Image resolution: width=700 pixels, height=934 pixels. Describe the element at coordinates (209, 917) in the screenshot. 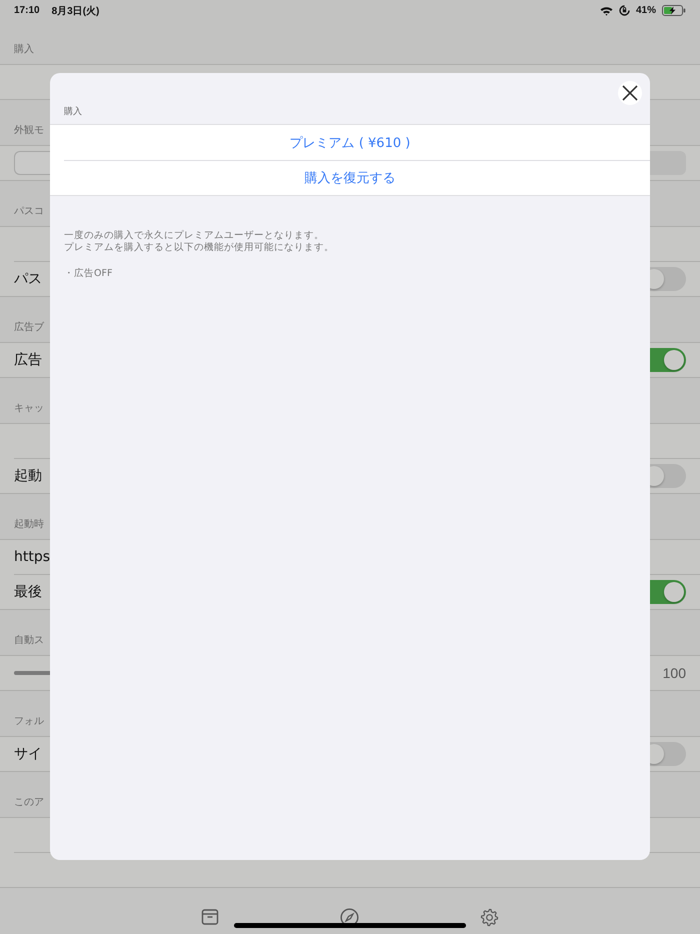

I see `archive-box-icon` at that location.